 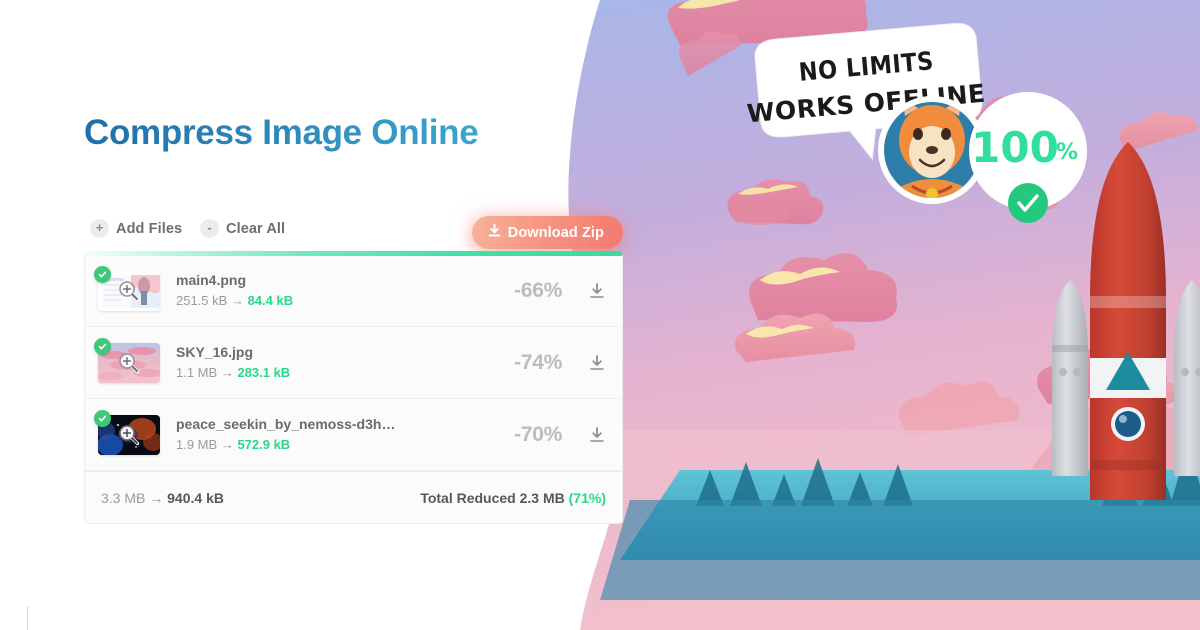 What do you see at coordinates (1067, 152) in the screenshot?
I see `progress-badge-unit: %` at bounding box center [1067, 152].